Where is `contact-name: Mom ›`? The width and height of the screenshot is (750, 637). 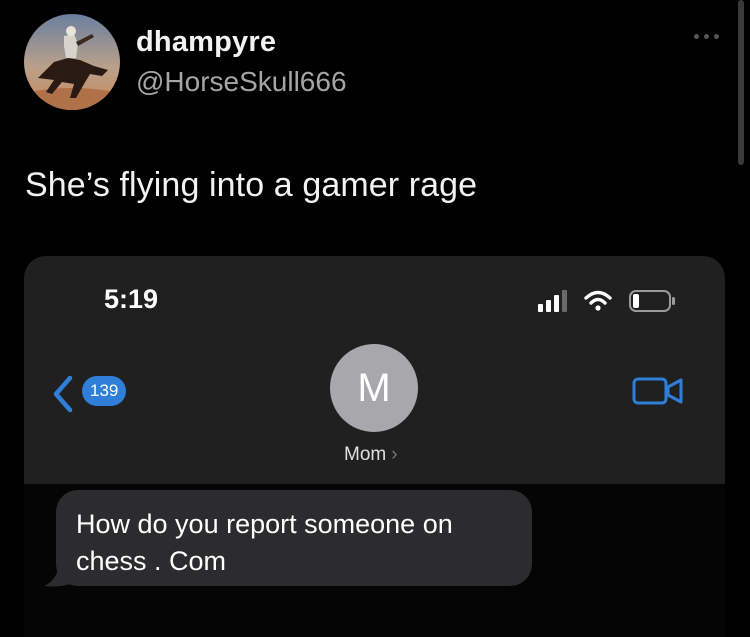
contact-name: Mom › is located at coordinates (371, 455).